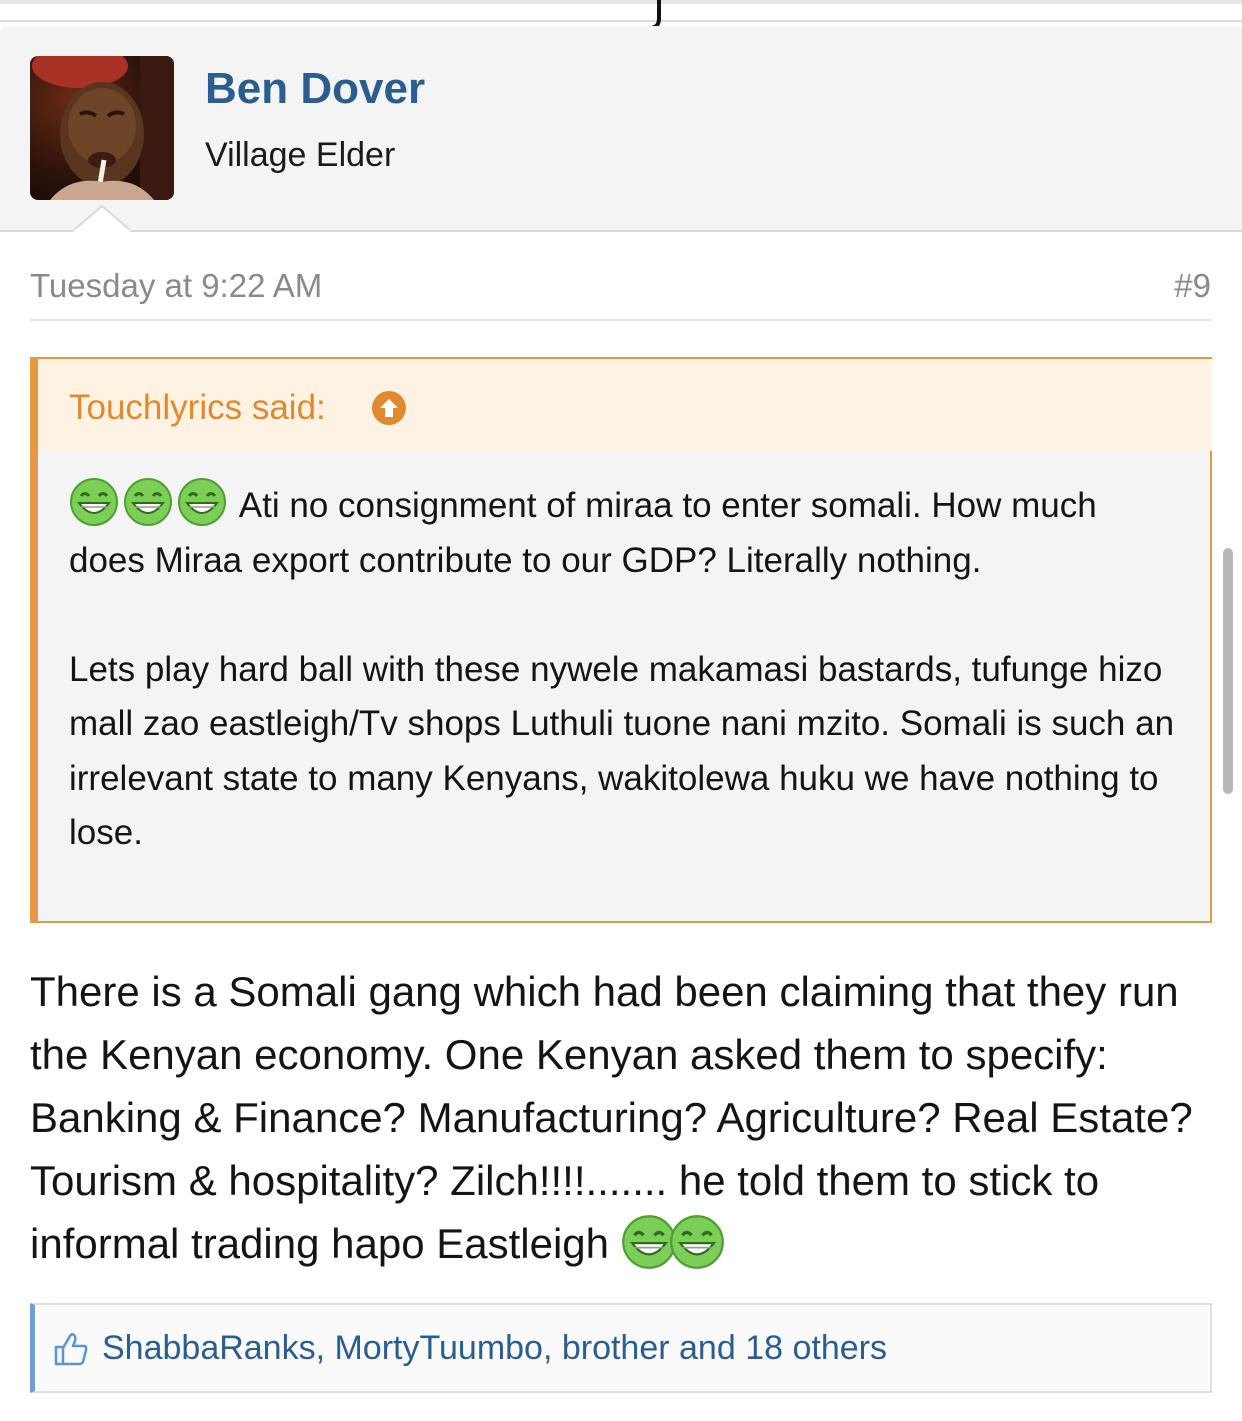 The image size is (1242, 1421). I want to click on avatar, so click(102, 128).